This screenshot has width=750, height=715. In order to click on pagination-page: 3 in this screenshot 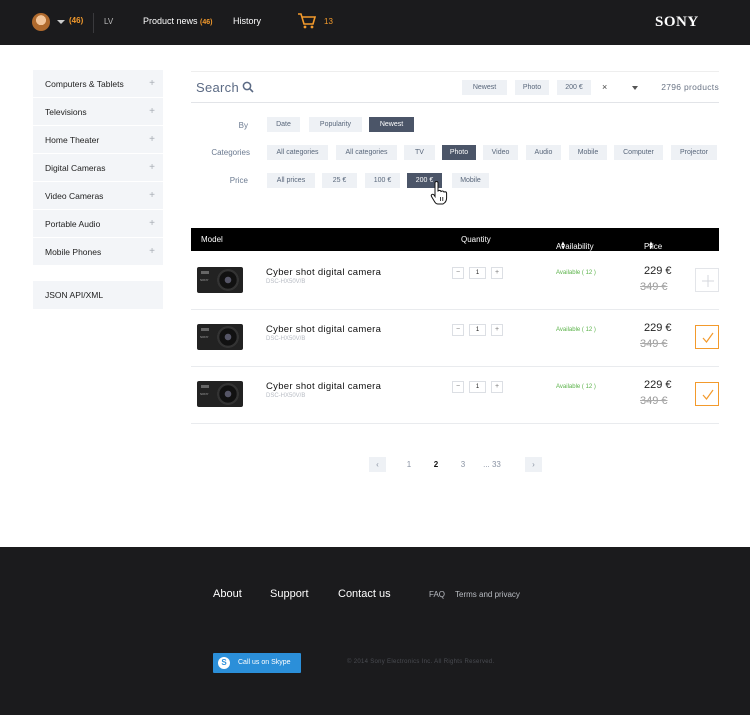, I will do `click(463, 464)`.